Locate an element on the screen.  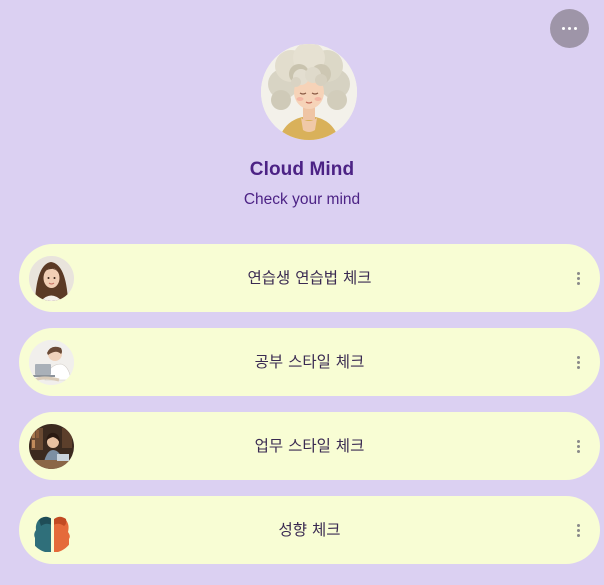
profile-tagline: Check your mind is located at coordinates (302, 199).